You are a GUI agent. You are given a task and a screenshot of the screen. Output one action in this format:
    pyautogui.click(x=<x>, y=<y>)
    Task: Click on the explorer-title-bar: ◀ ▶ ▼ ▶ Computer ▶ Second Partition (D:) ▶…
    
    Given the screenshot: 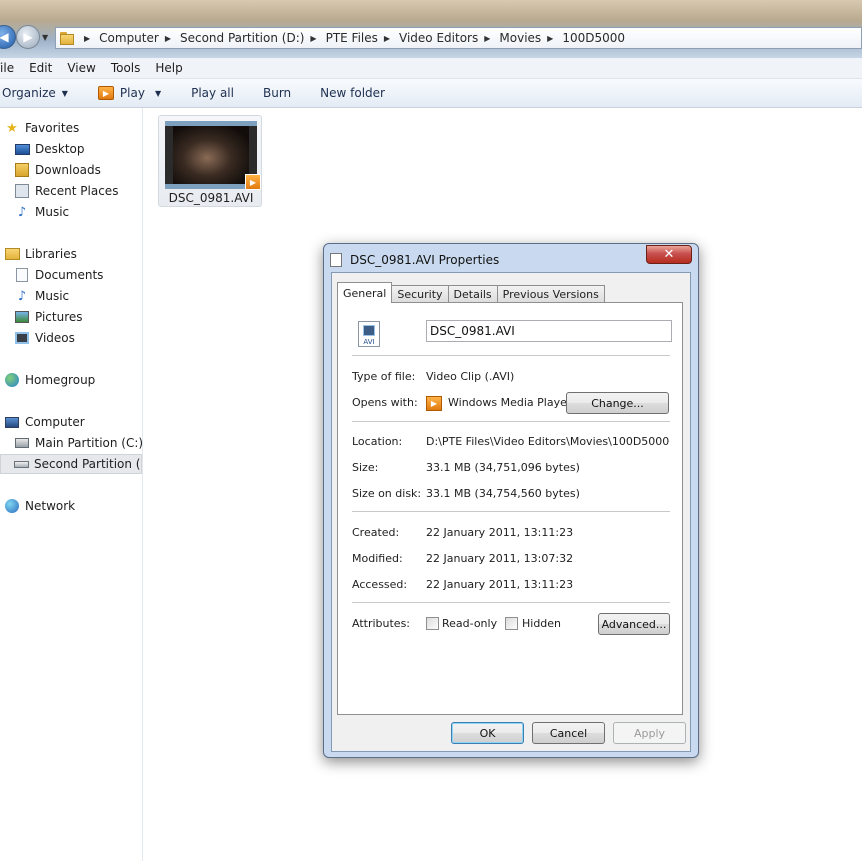 What is the action you would take?
    pyautogui.click(x=431, y=29)
    